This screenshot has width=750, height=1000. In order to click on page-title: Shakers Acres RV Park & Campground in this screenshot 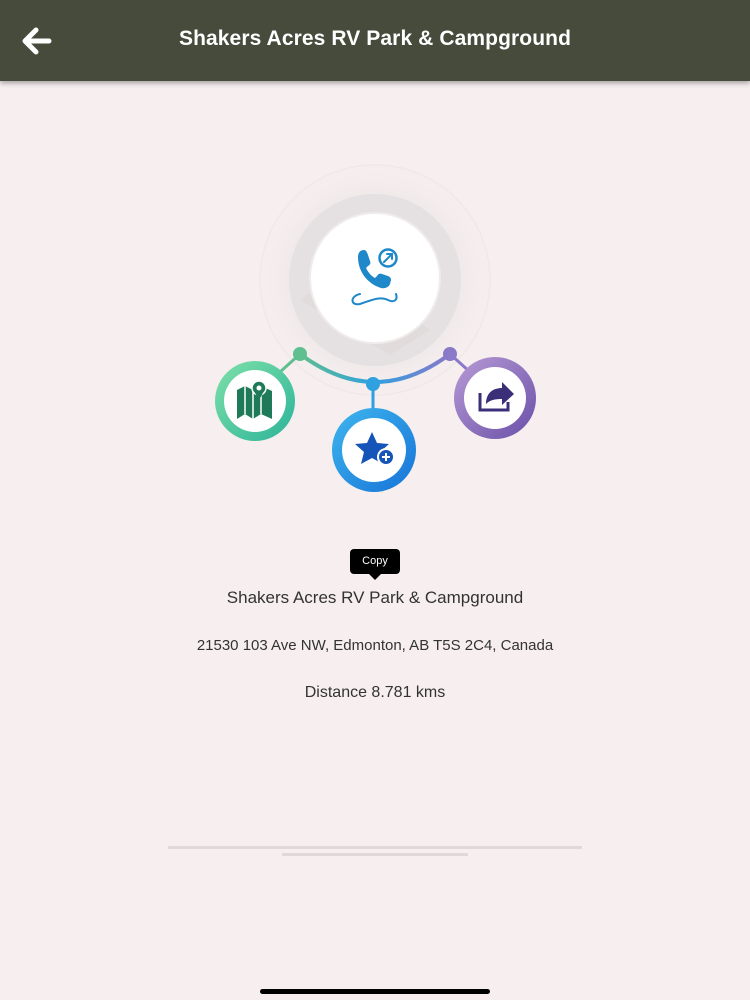, I will do `click(375, 38)`.